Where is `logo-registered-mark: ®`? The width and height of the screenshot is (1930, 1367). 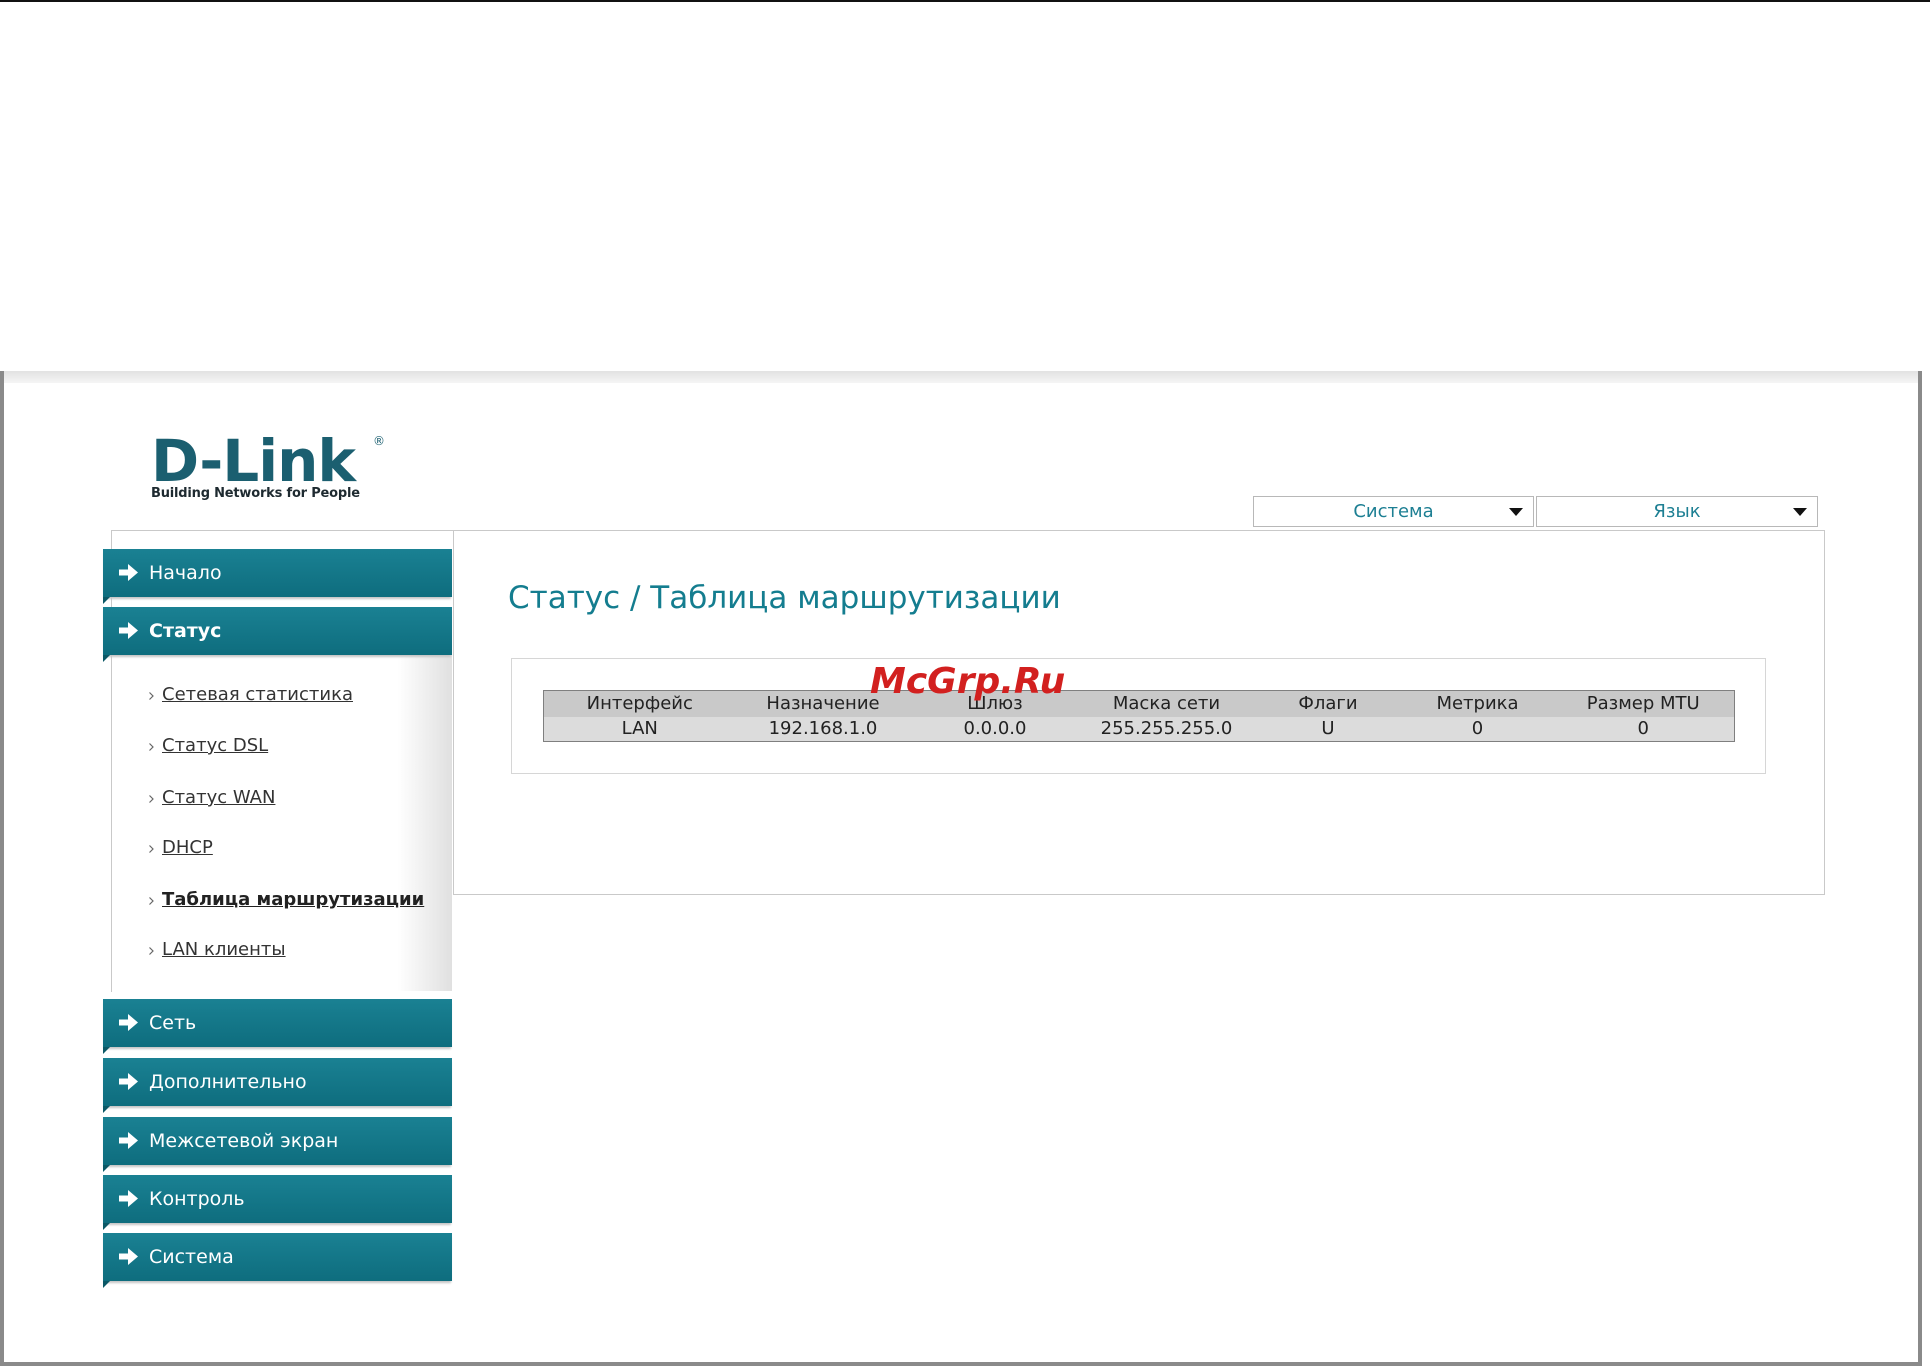 logo-registered-mark: ® is located at coordinates (379, 441).